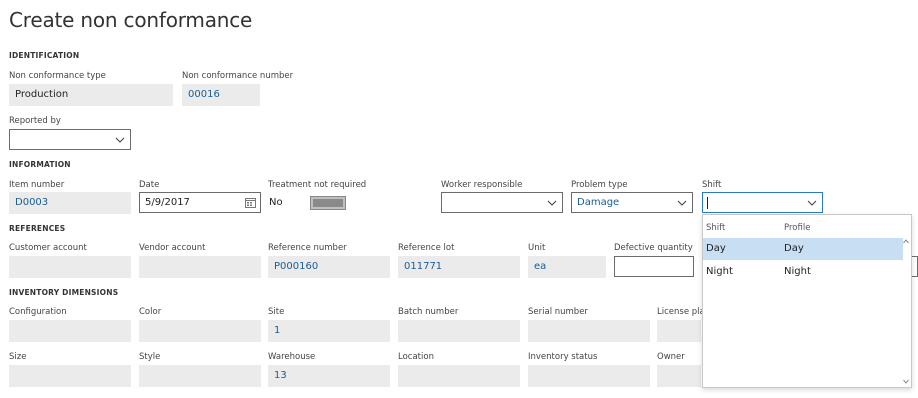 The image size is (918, 398). What do you see at coordinates (654, 266) in the screenshot?
I see `defective-quantity-input` at bounding box center [654, 266].